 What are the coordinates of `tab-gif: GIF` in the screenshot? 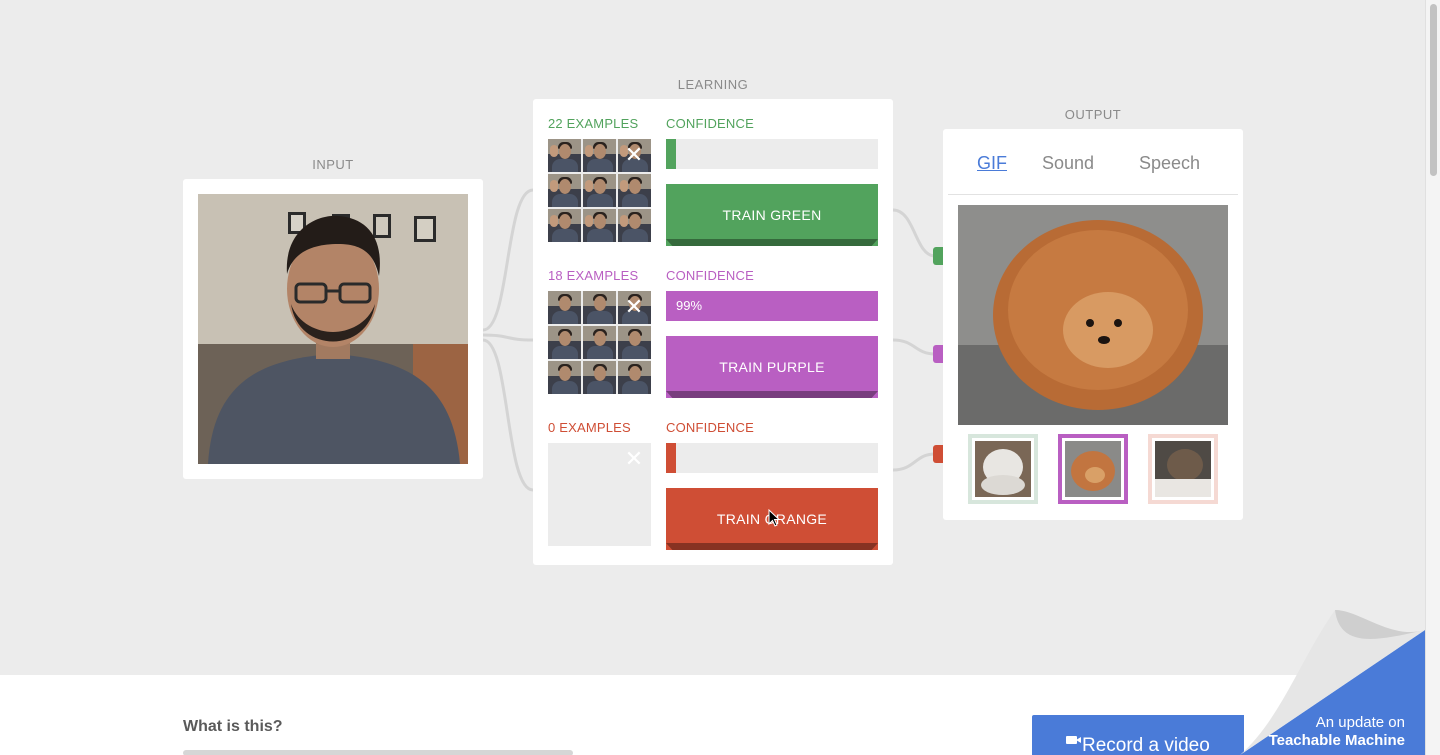 It's located at (992, 163).